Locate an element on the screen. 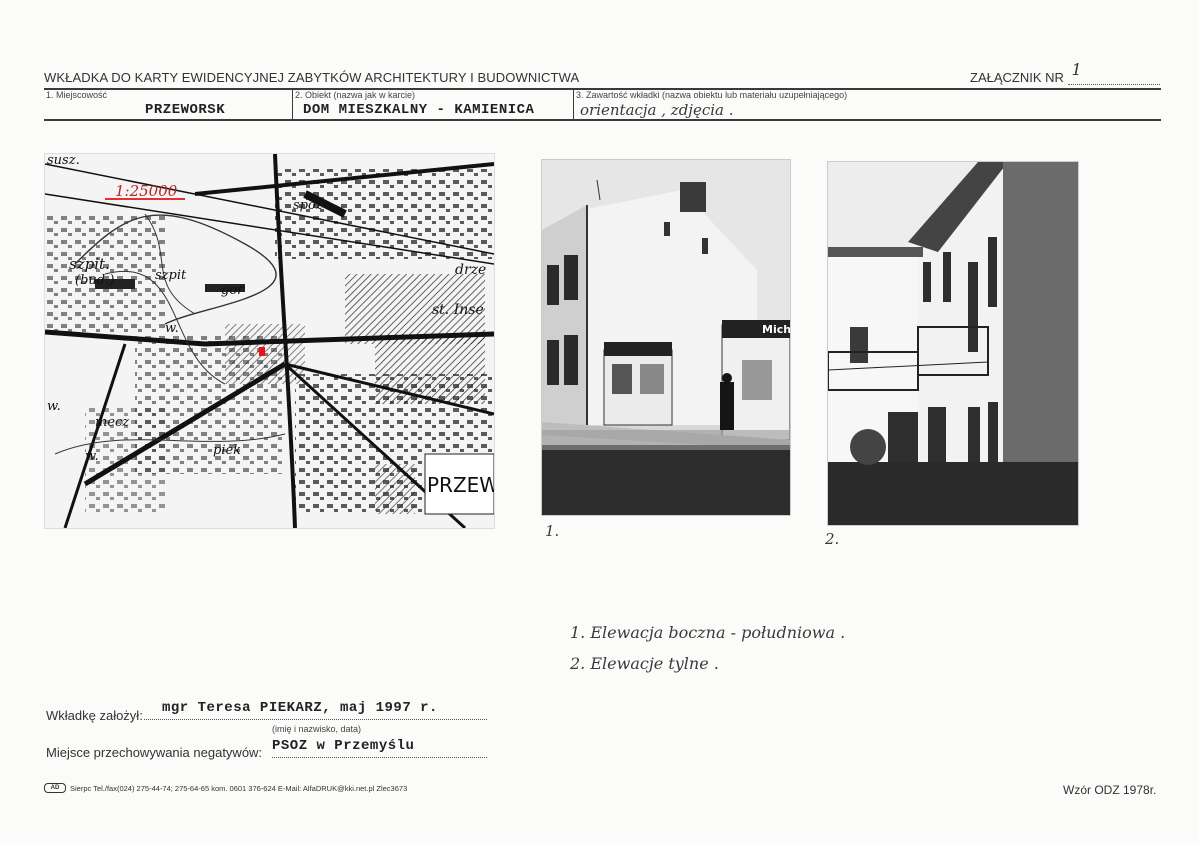 Image resolution: width=1199 pixels, height=843 pixels. annex-number: ZAŁĄCZNIK NR 1 is located at coordinates (1065, 72).